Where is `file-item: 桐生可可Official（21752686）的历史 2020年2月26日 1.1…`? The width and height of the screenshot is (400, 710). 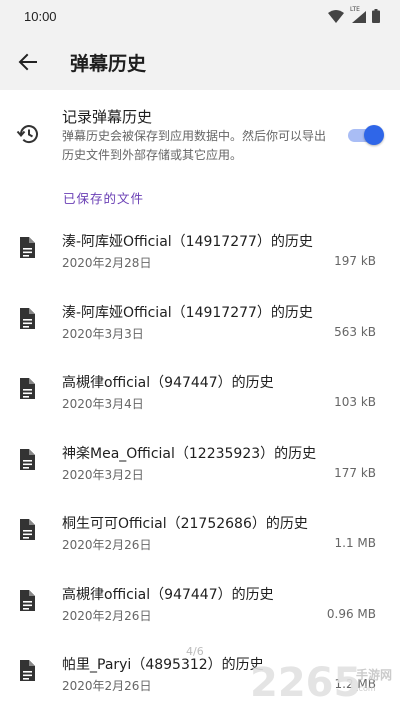
file-item: 桐生可可Official（21752686）的历史 2020年2月26日 1.1… is located at coordinates (200, 531).